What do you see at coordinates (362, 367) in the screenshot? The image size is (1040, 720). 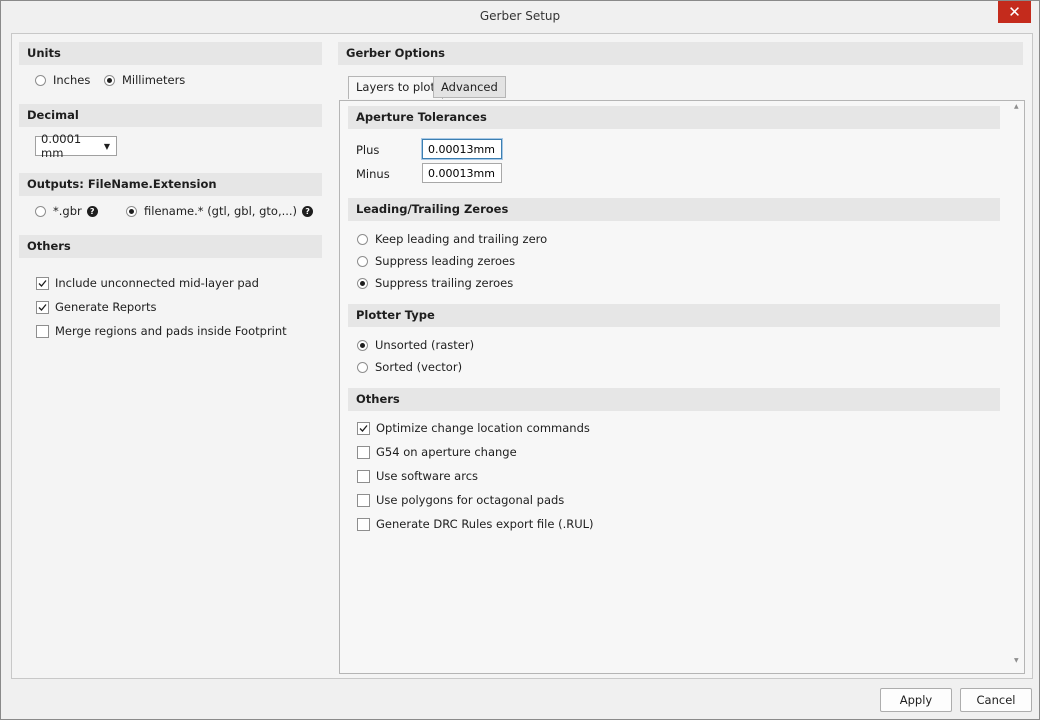 I see `radio-sorted-vector-indicator` at bounding box center [362, 367].